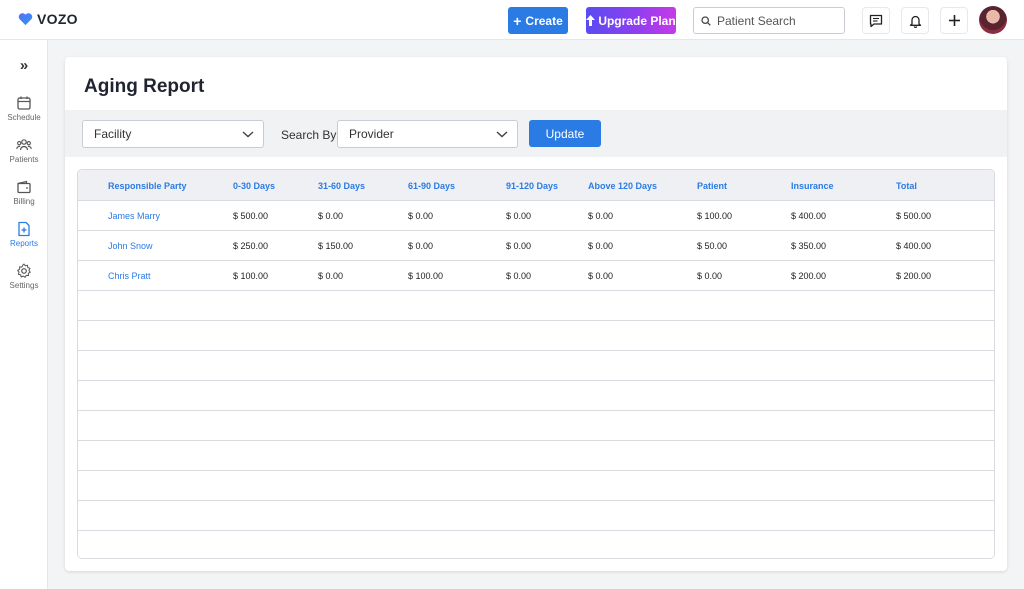 The width and height of the screenshot is (1024, 589). I want to click on sidebar-item-settings: Settings, so click(24, 276).